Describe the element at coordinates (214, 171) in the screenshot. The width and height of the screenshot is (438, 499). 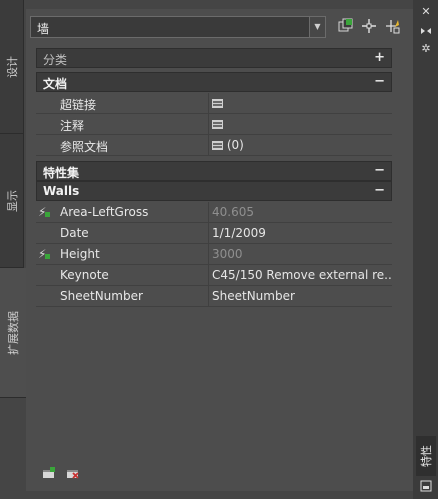
I see `section-property-sets: 特性集 −` at that location.